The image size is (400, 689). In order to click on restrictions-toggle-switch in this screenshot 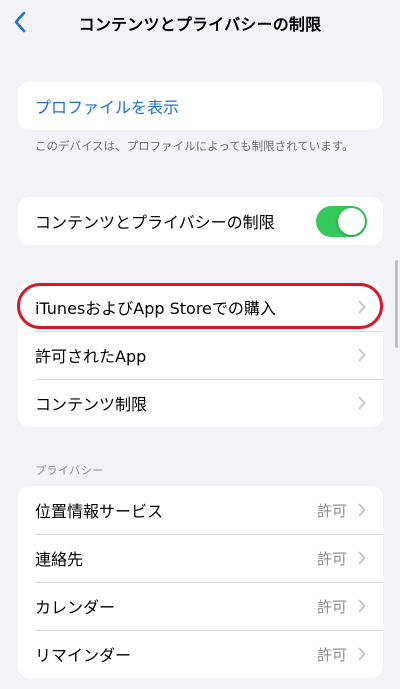, I will do `click(341, 221)`.